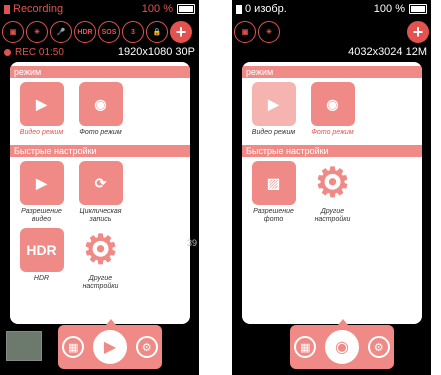 The image size is (441, 375). Describe the element at coordinates (239, 9) in the screenshot. I see `image-count-icon` at that location.